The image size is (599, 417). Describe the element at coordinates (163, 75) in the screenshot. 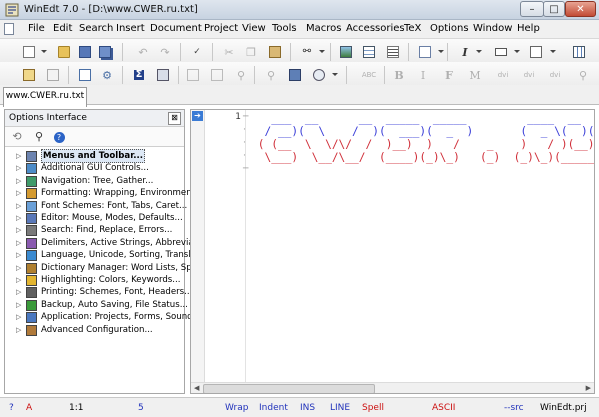

I see `matrix-icon` at that location.